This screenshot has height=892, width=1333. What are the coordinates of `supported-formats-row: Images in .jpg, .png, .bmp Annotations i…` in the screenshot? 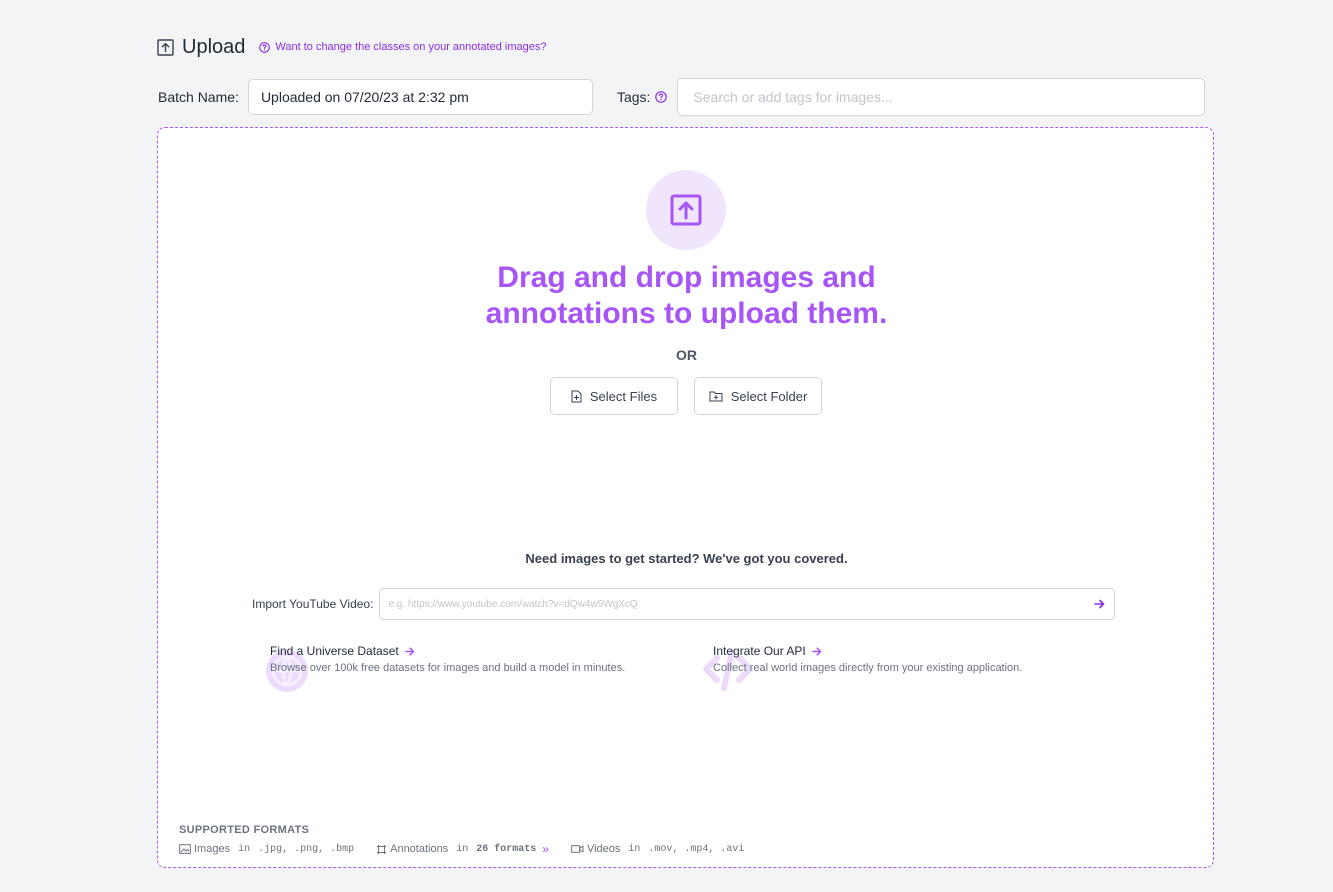 It's located at (472, 849).